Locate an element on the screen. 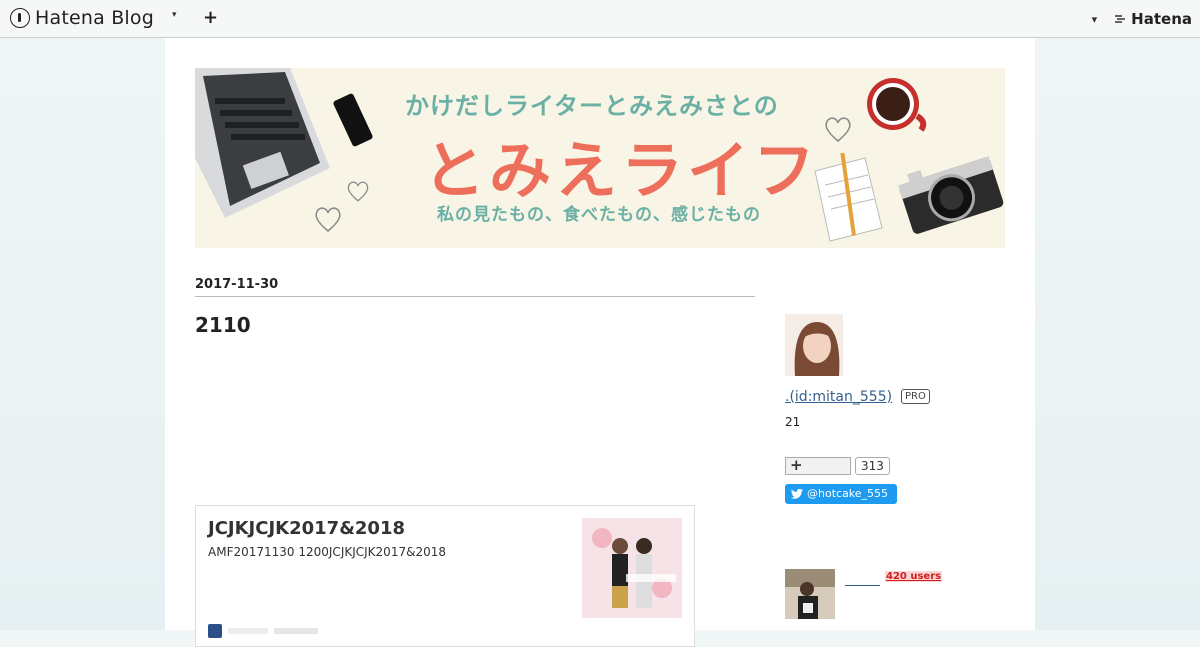 The height and width of the screenshot is (647, 1200). profile-photo is located at coordinates (814, 345).